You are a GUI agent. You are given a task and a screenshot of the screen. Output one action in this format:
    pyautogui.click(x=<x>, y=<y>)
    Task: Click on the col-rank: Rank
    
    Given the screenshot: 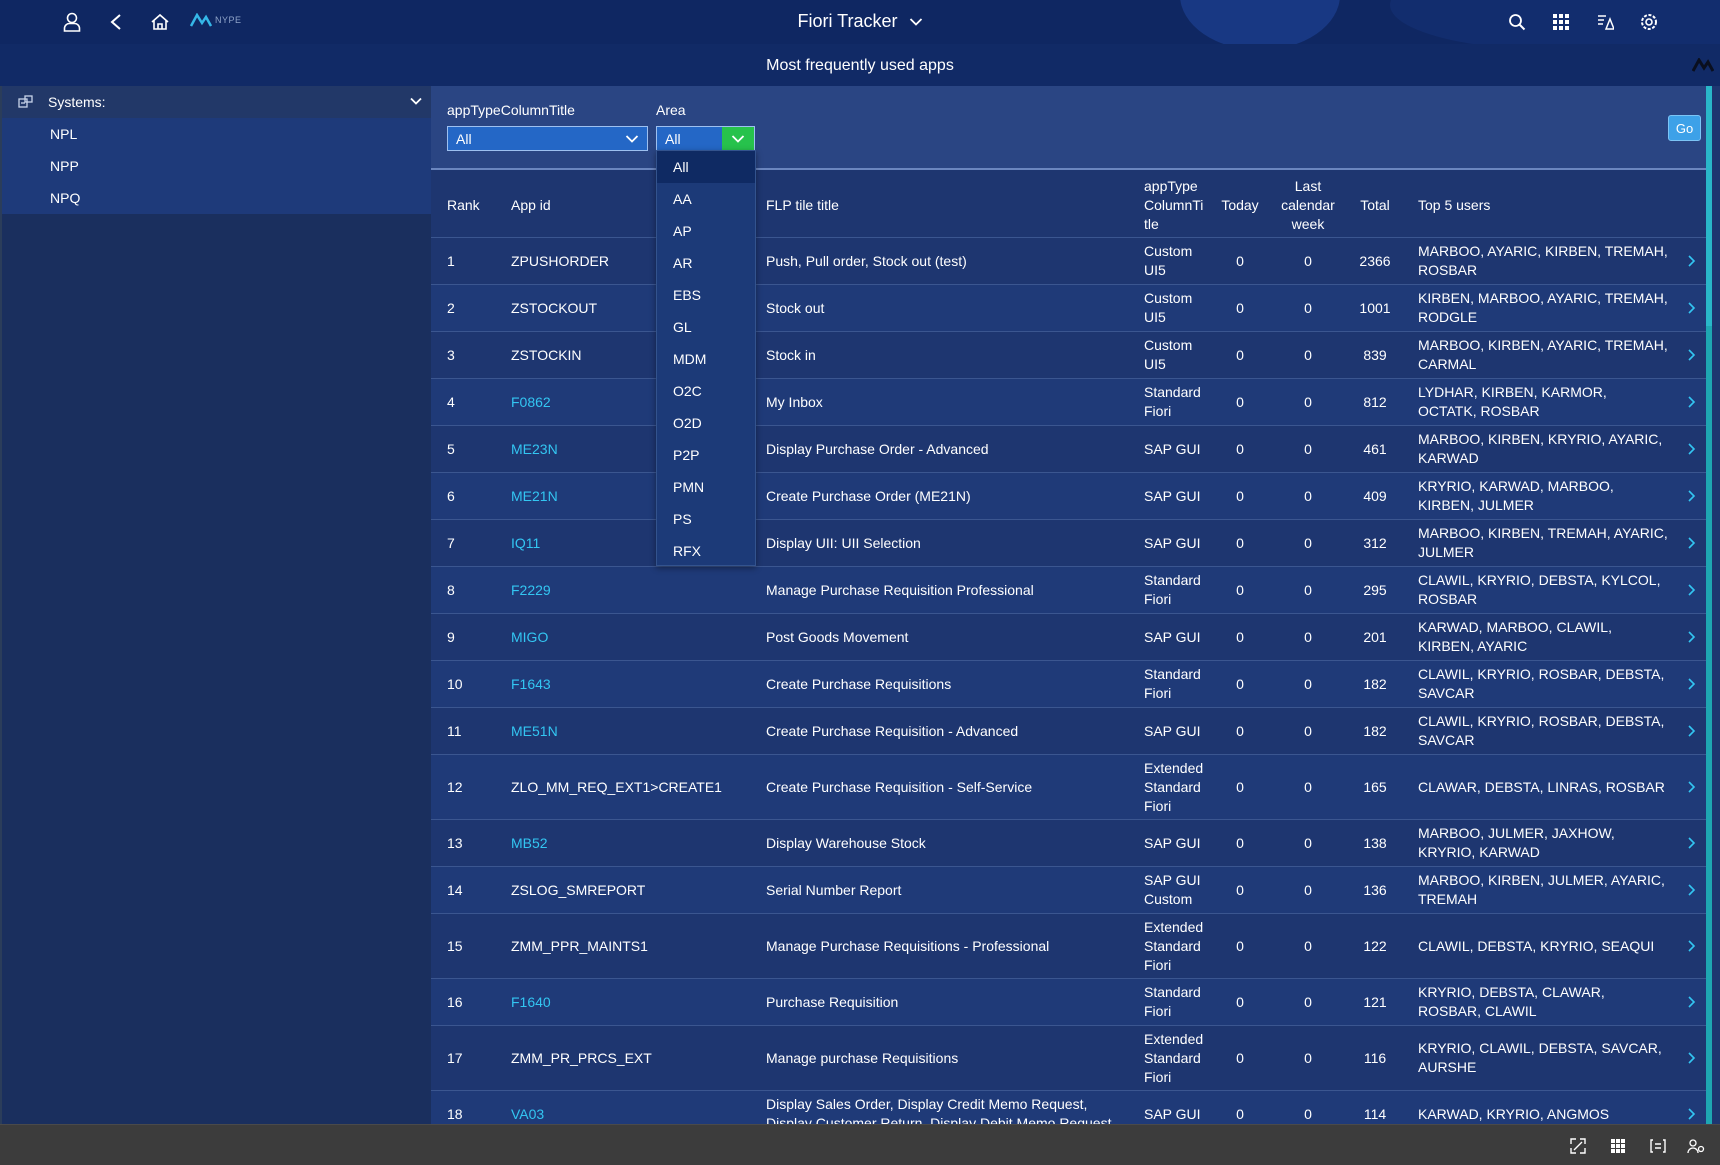 What is the action you would take?
    pyautogui.click(x=472, y=205)
    